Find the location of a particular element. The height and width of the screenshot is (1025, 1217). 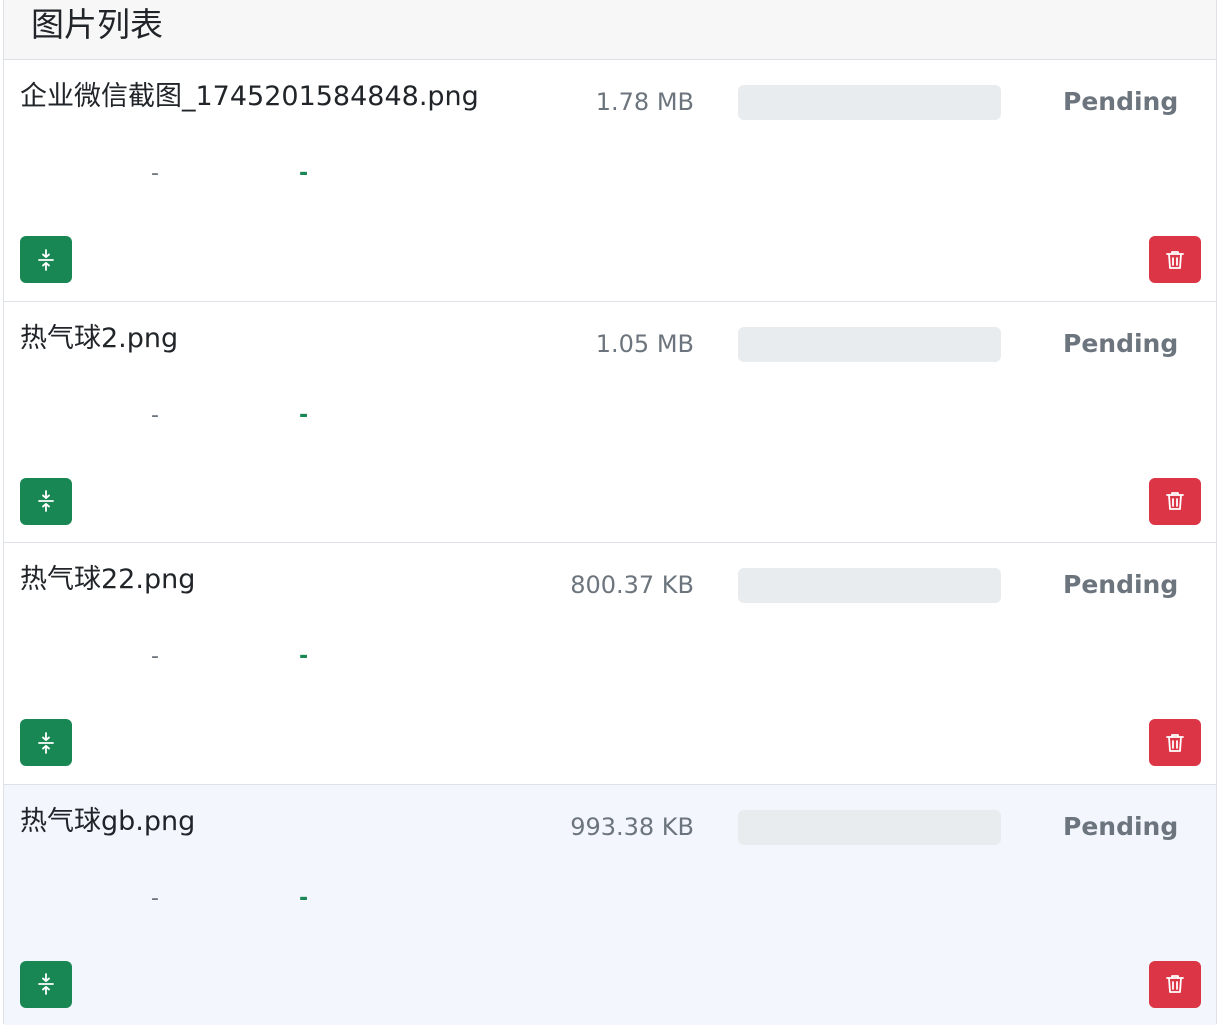

file-size: 1.78 MB is located at coordinates (644, 102).